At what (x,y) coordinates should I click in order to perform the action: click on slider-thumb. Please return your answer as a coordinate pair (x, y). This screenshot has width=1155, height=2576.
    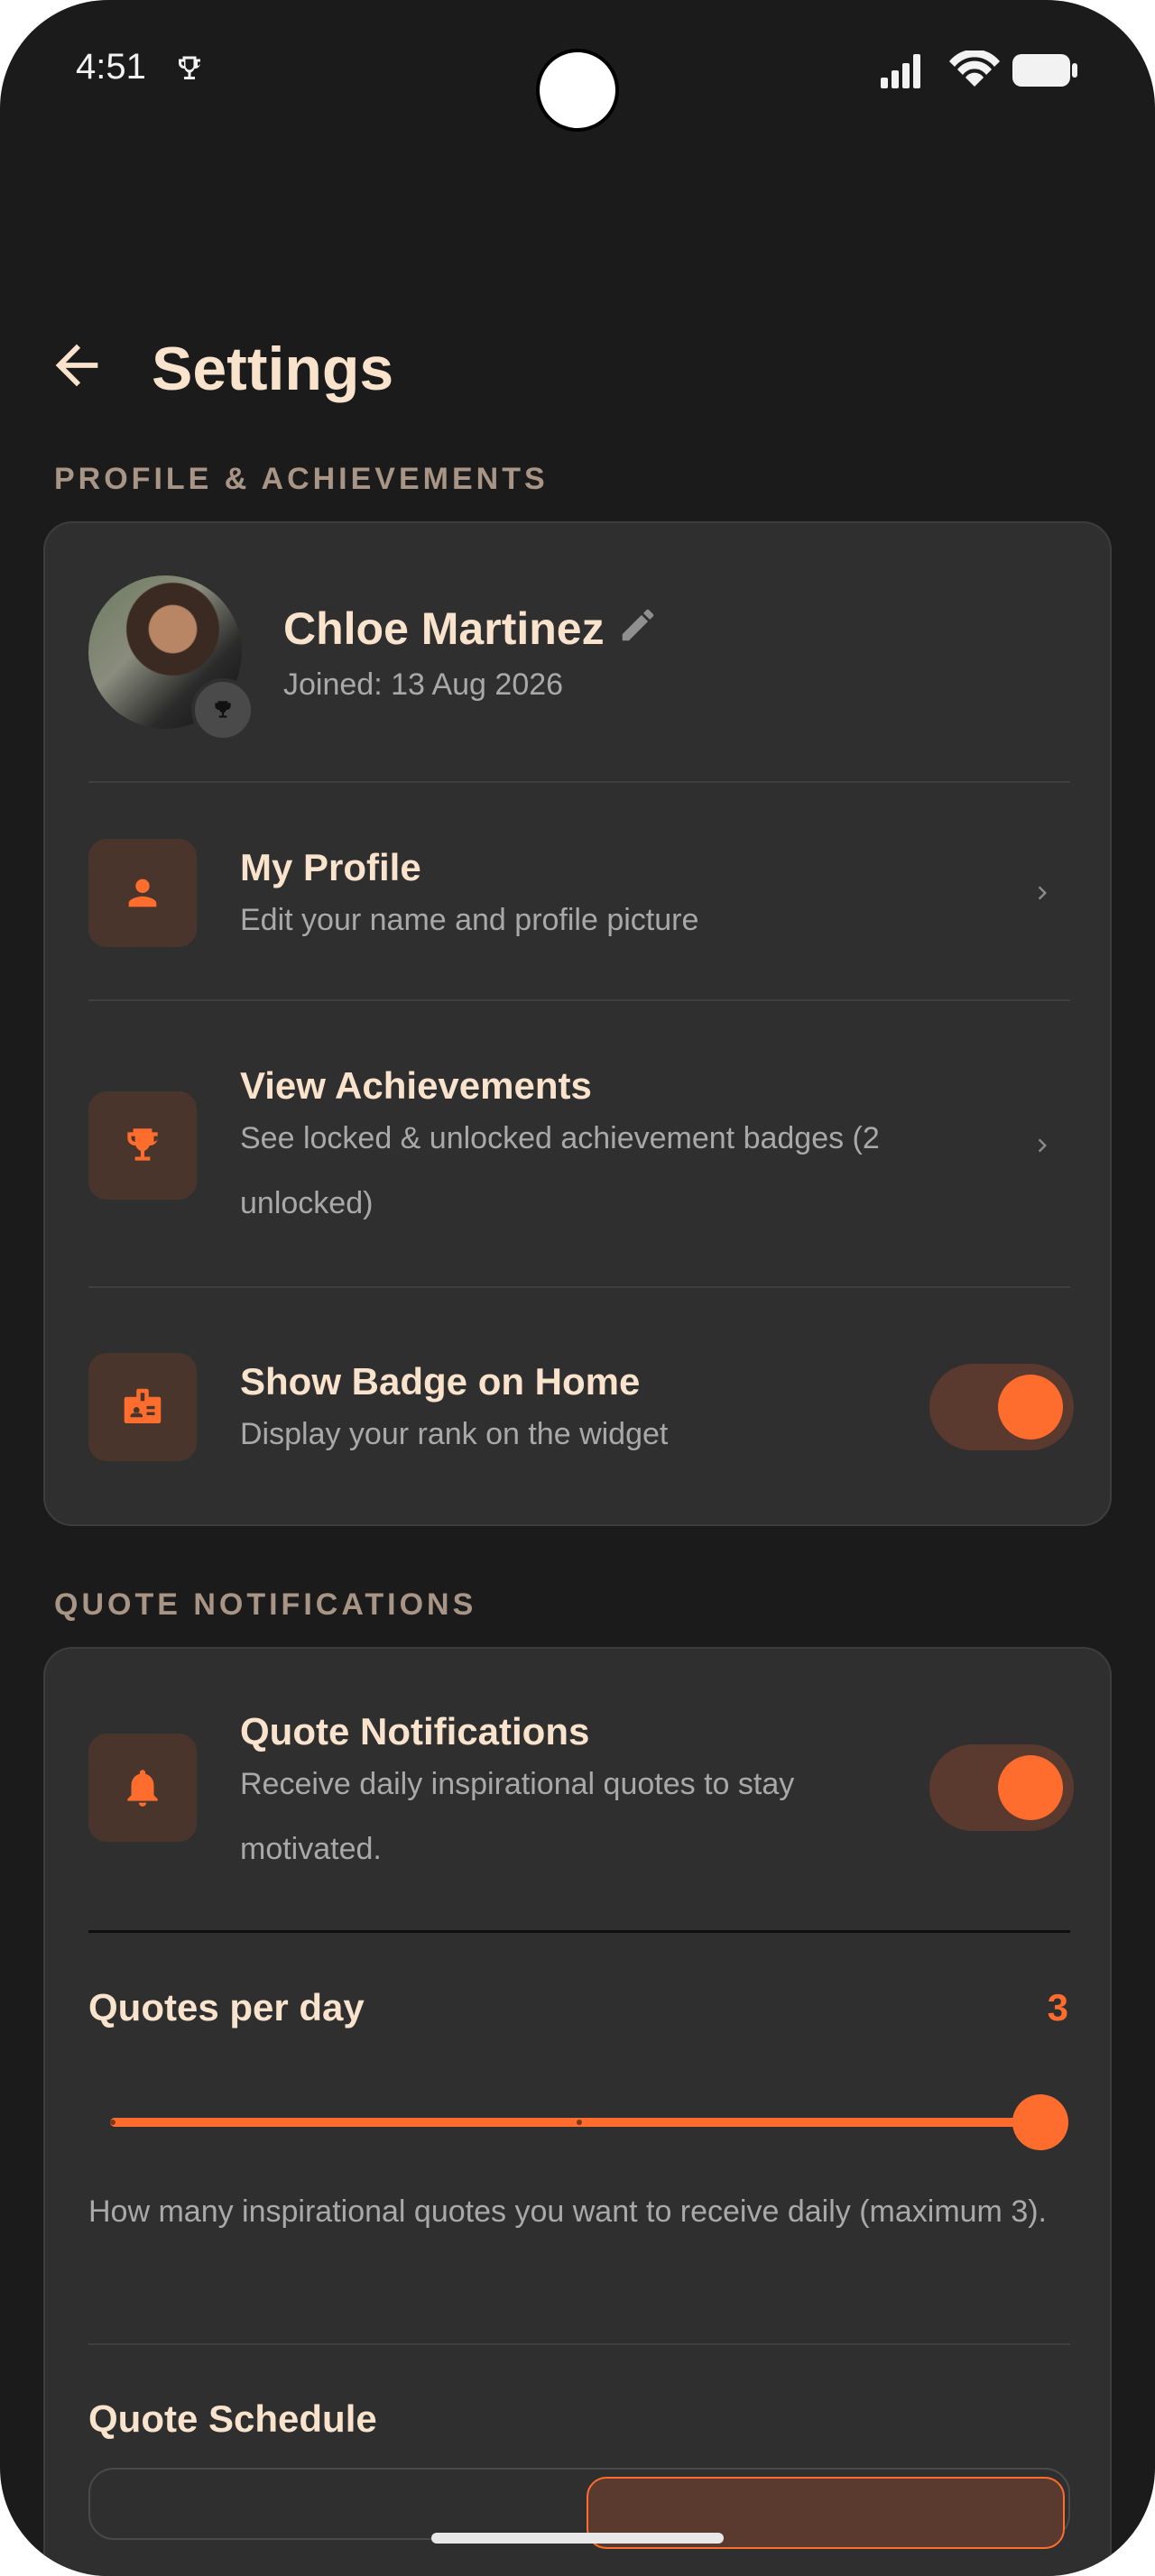
    Looking at the image, I should click on (1040, 2122).